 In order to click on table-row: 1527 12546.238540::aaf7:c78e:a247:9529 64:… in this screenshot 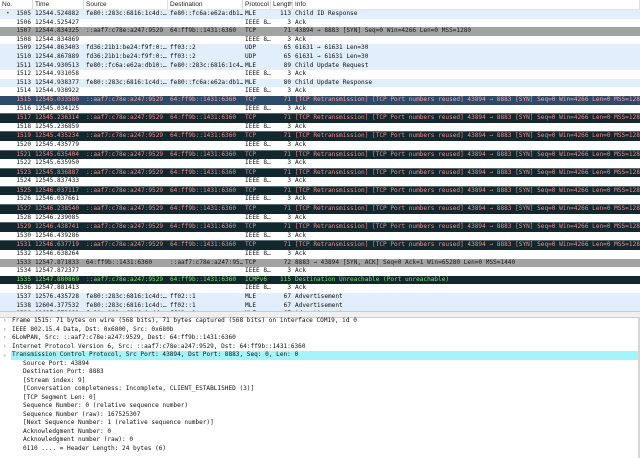, I will do `click(320, 209)`.